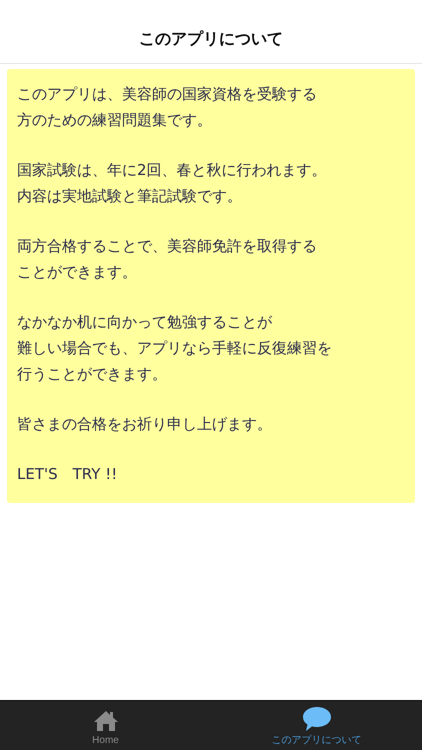 The image size is (422, 750). What do you see at coordinates (67, 474) in the screenshot?
I see `info-text-line: LET'S TRY !!` at bounding box center [67, 474].